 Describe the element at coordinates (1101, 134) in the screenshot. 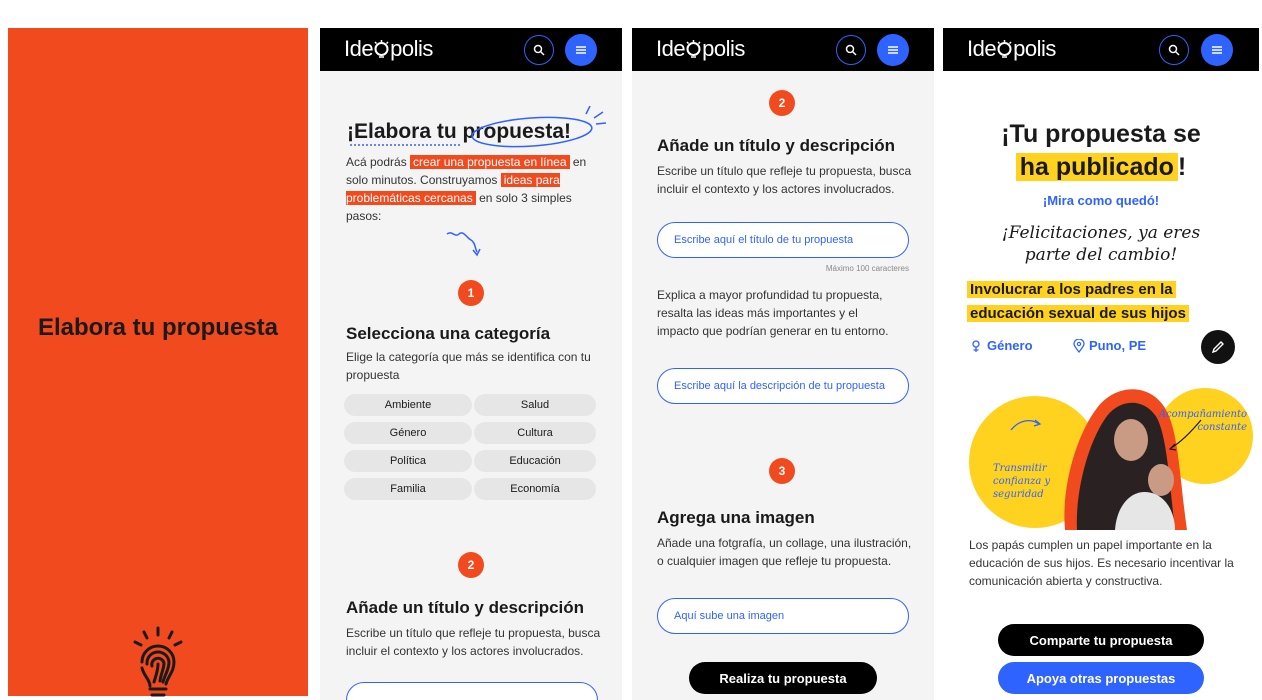

I see `published-title-line: ¡Tu propuesta se` at that location.